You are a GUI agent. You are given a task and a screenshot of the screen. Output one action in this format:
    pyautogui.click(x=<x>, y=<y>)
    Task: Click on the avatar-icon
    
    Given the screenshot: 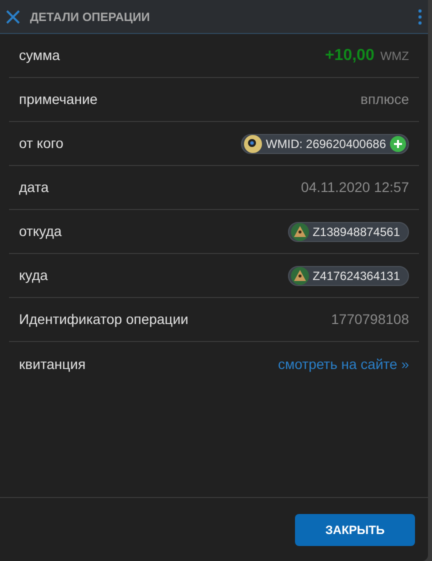 What is the action you would take?
    pyautogui.click(x=253, y=143)
    